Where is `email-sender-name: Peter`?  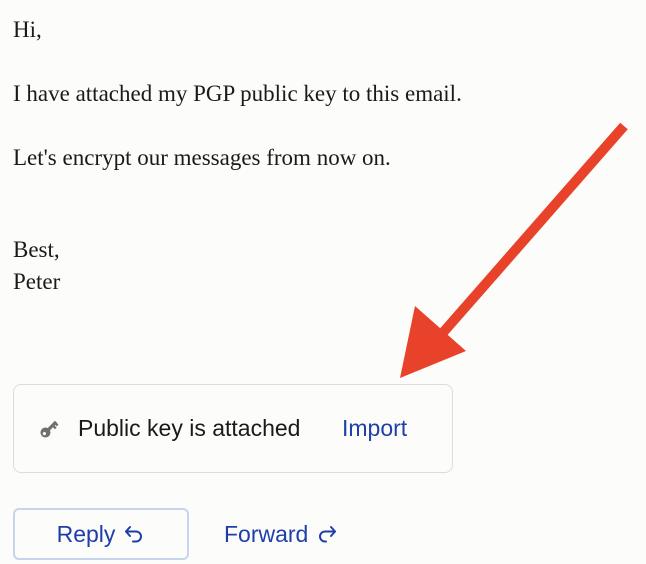
email-sender-name: Peter is located at coordinates (37, 281).